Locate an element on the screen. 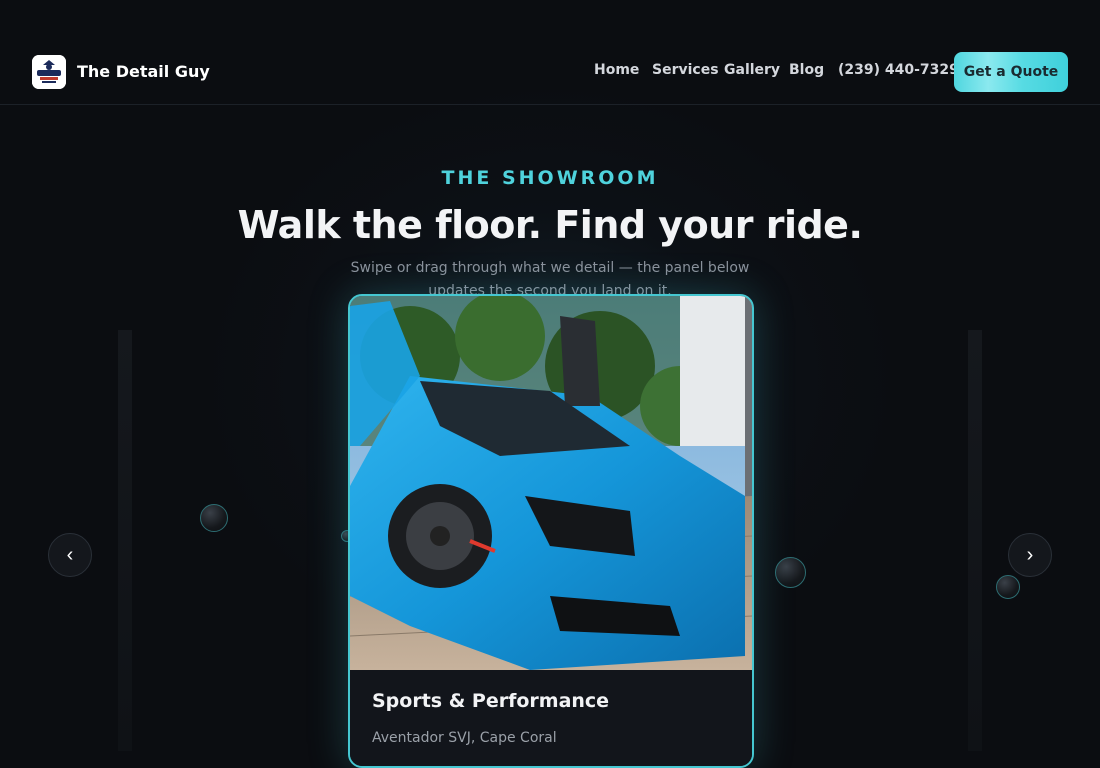  nav-link-blog: Blog is located at coordinates (806, 70).